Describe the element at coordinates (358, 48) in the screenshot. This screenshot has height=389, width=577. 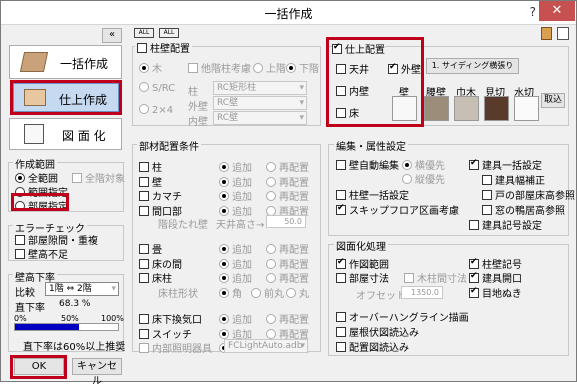
I see `finish-check: 仕上配置` at that location.